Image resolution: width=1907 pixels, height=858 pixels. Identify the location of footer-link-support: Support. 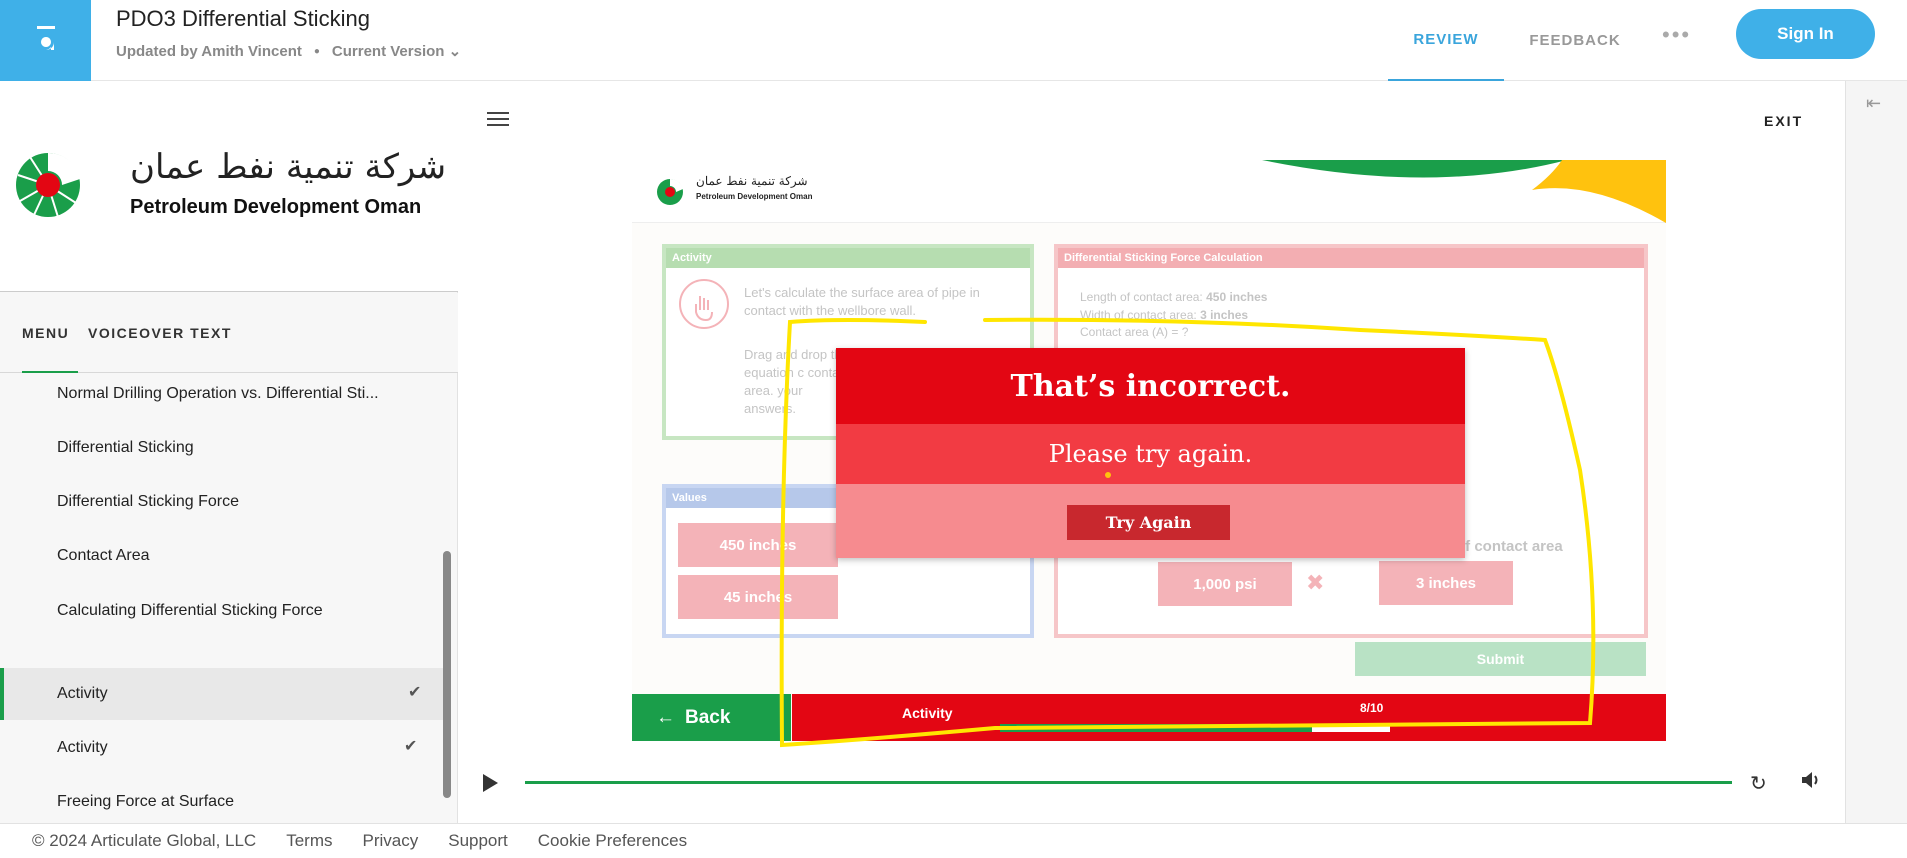
(478, 841).